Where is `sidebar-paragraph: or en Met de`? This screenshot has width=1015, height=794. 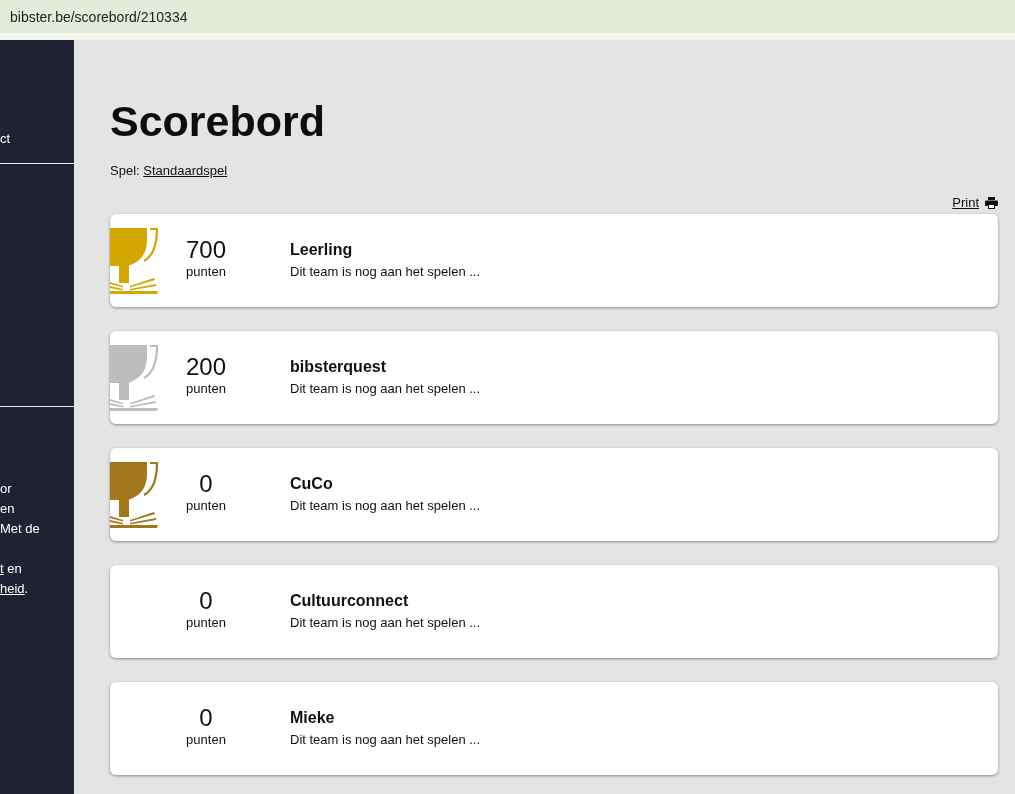
sidebar-paragraph: or en Met de is located at coordinates (20, 509).